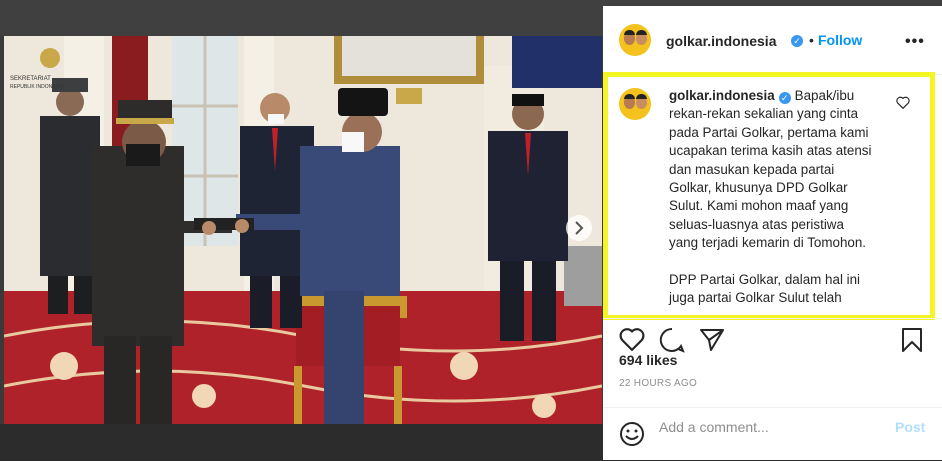  Describe the element at coordinates (912, 340) in the screenshot. I see `bookmark-icon` at that location.